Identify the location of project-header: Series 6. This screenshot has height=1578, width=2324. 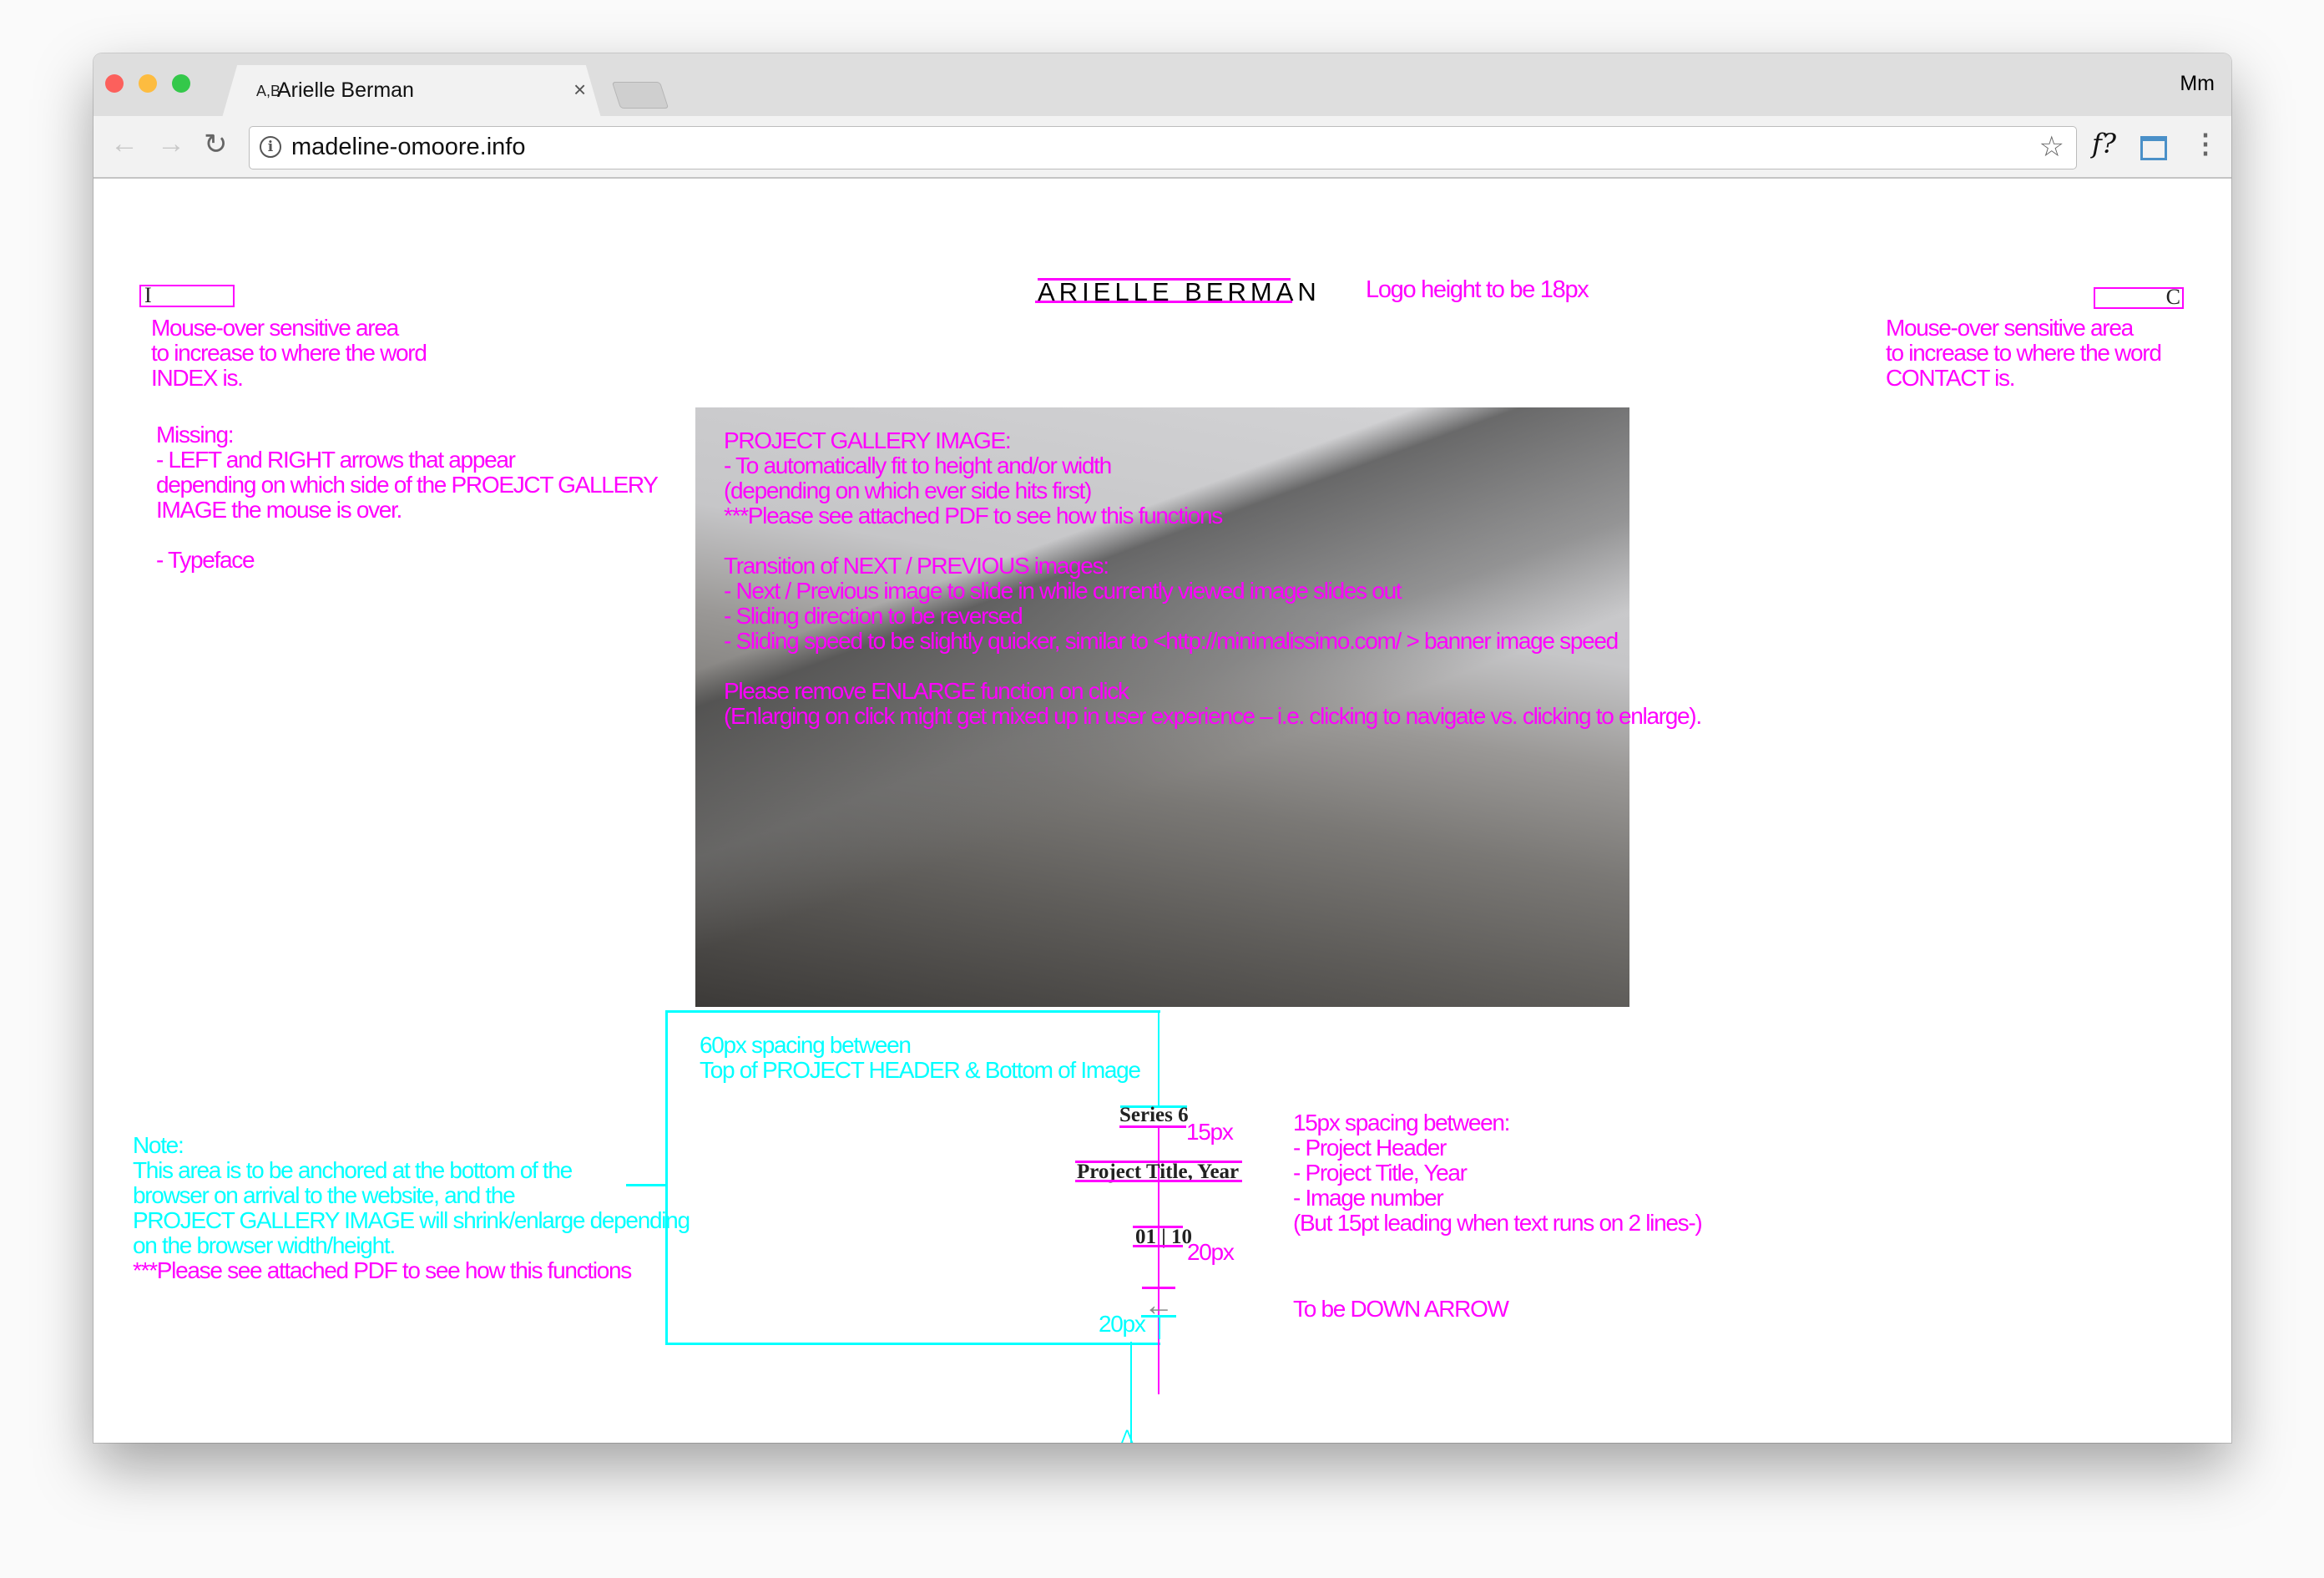
(1154, 1115).